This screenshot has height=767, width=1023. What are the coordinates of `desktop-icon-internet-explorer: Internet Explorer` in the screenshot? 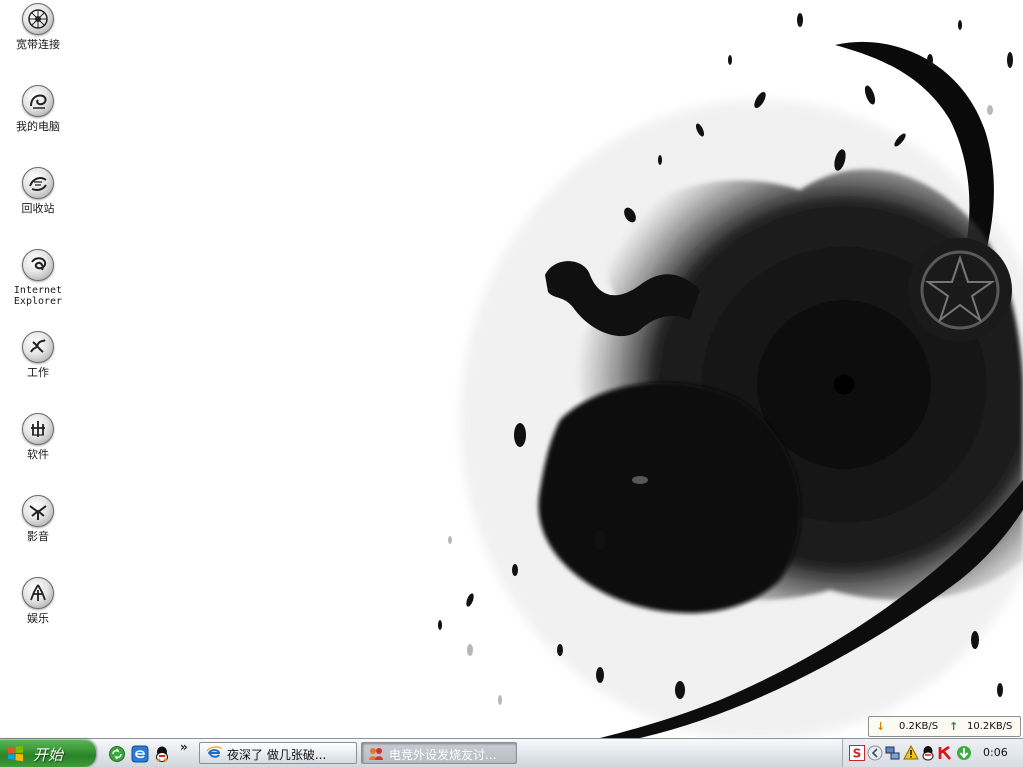 It's located at (38, 278).